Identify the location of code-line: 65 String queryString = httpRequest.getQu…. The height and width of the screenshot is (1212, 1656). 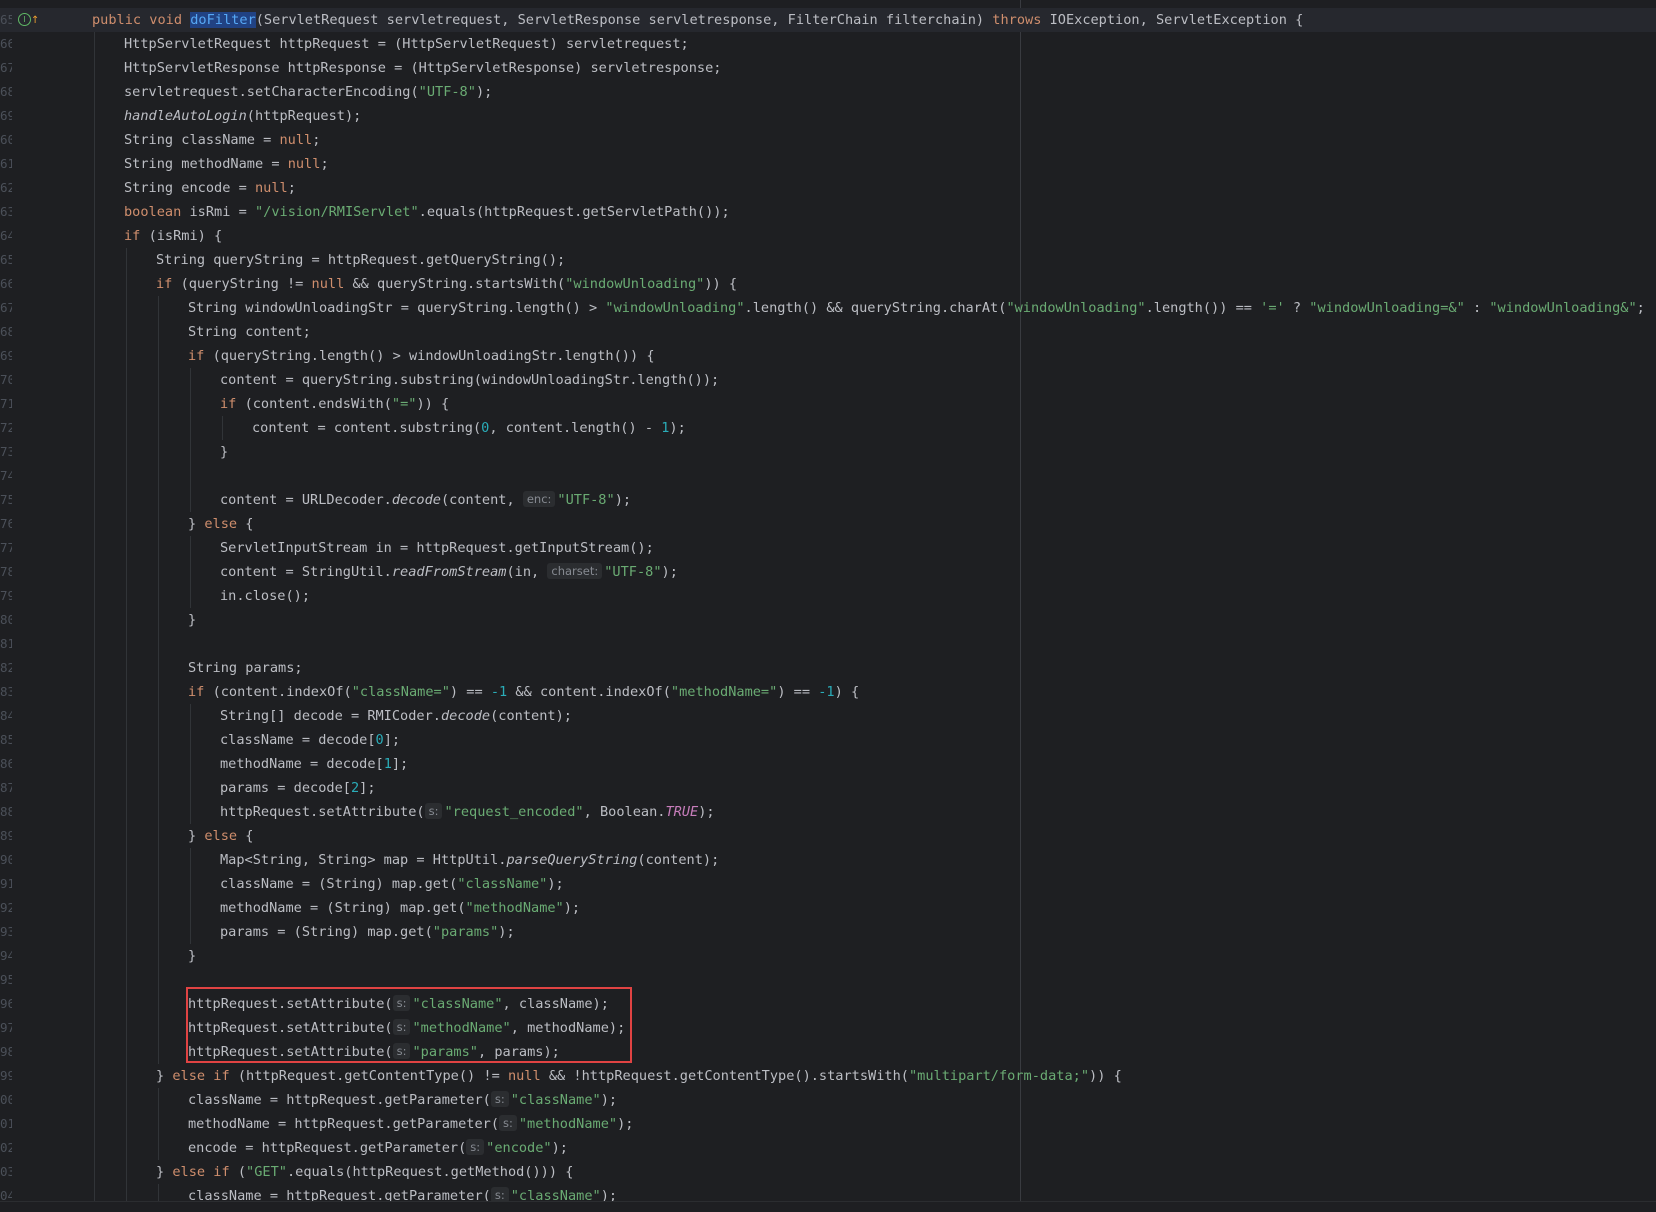
(828, 260).